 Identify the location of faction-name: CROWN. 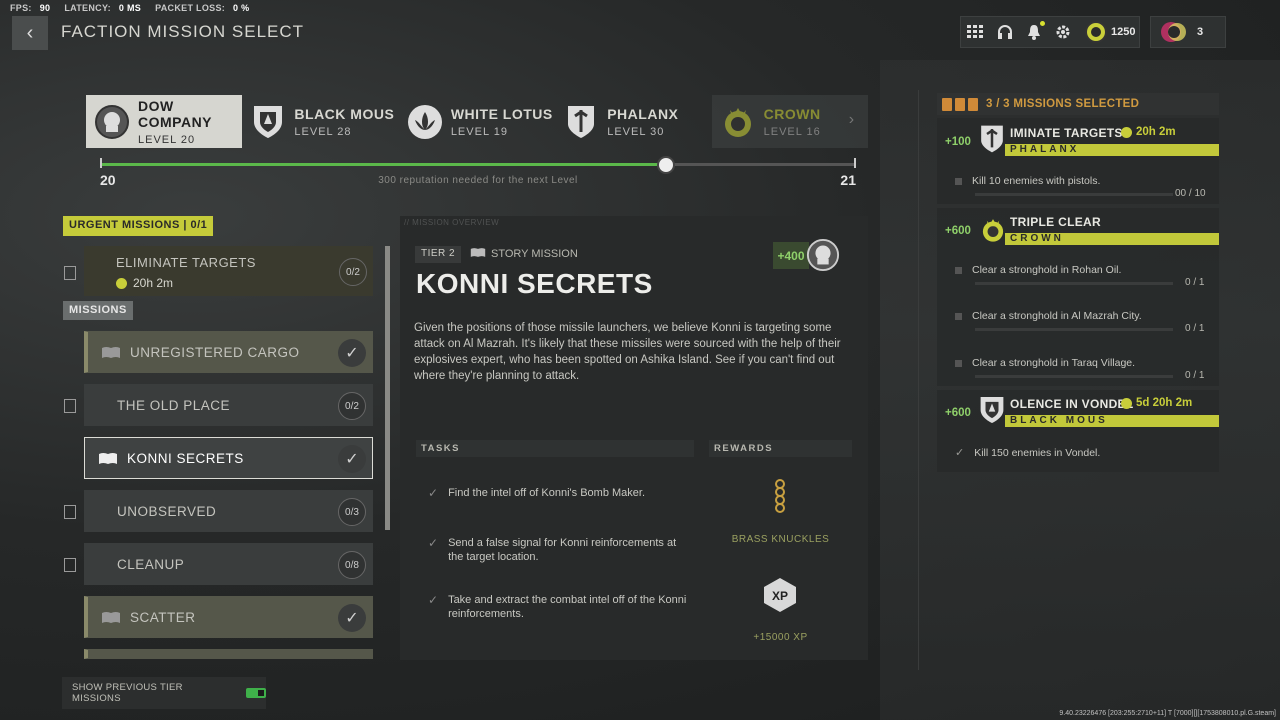
(792, 113).